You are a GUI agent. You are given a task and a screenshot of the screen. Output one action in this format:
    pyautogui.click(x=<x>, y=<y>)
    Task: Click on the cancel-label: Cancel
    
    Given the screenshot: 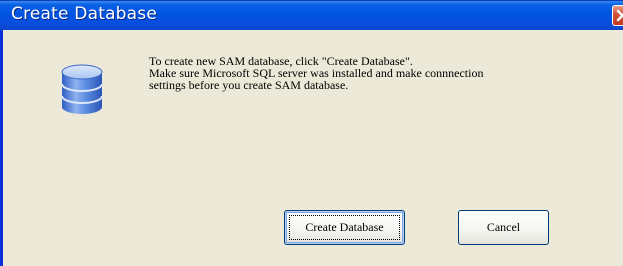 What is the action you would take?
    pyautogui.click(x=503, y=227)
    